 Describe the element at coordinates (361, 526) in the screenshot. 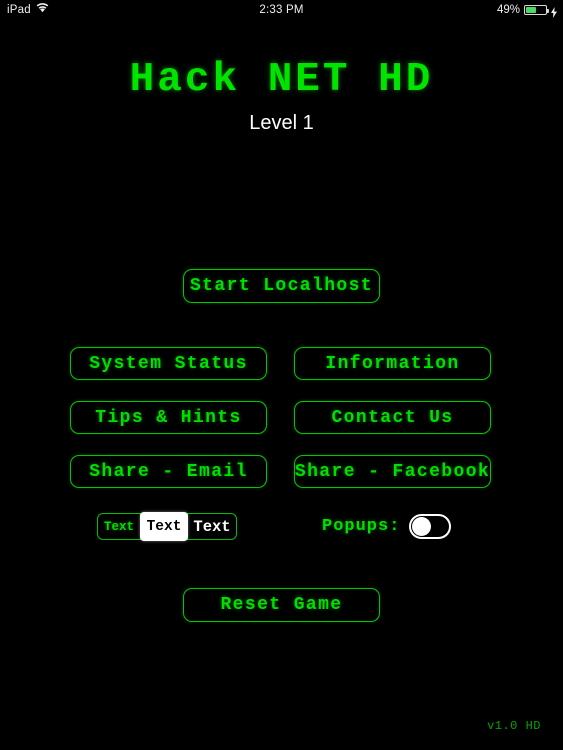

I see `popups-label: Popups:` at that location.